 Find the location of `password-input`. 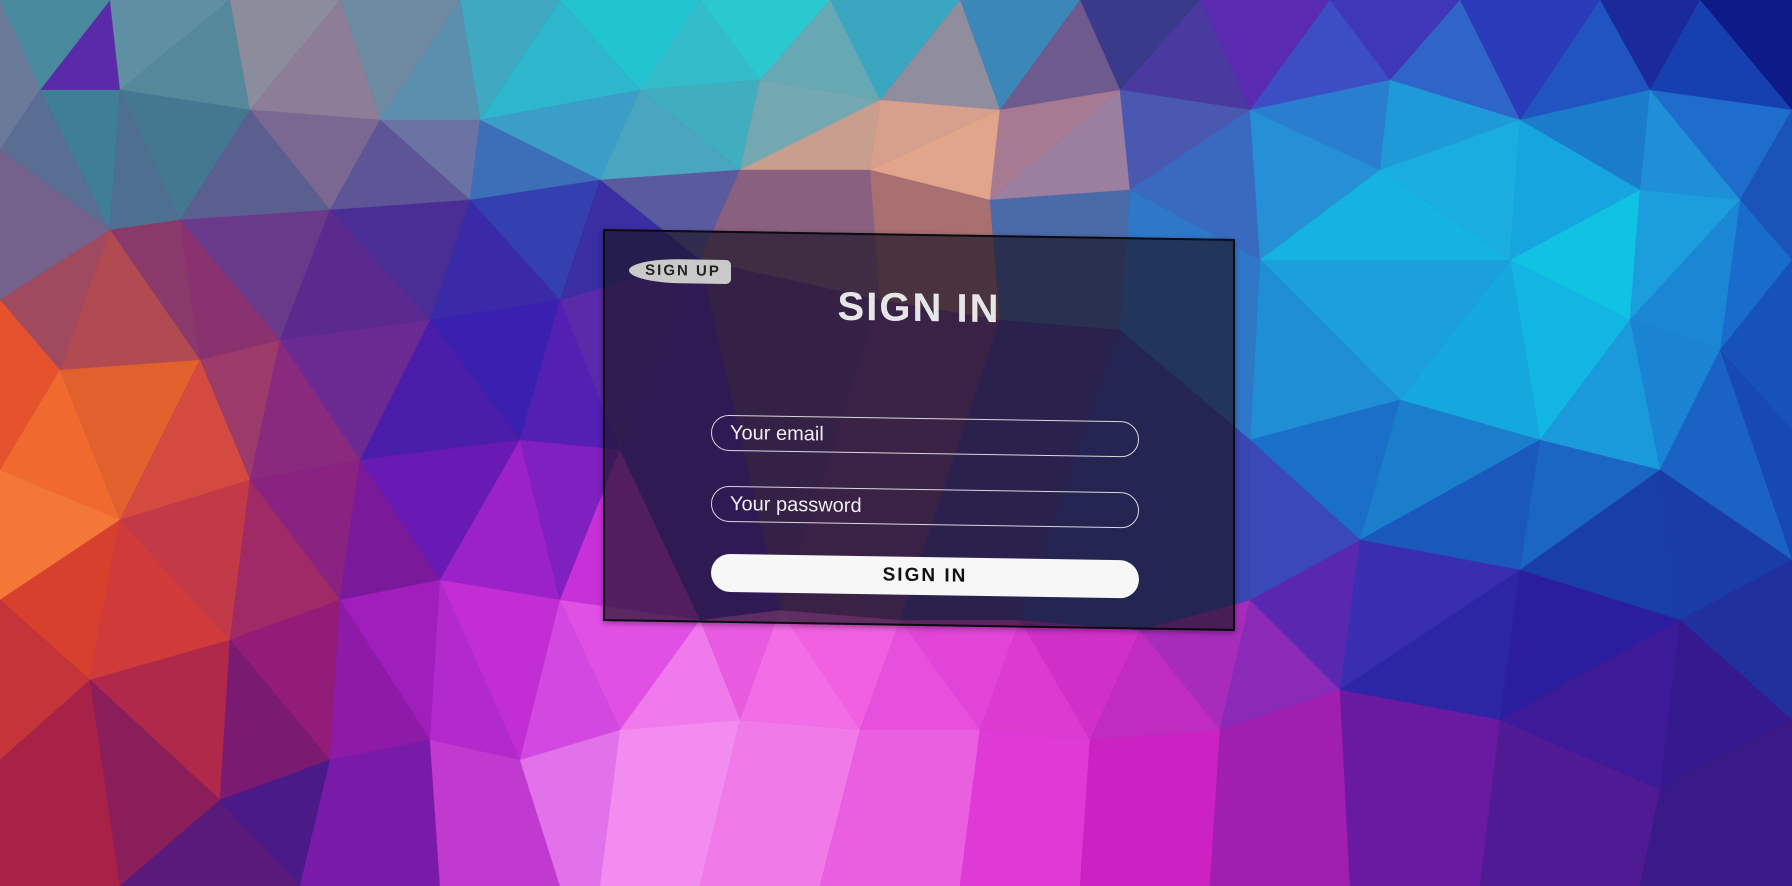

password-input is located at coordinates (925, 507).